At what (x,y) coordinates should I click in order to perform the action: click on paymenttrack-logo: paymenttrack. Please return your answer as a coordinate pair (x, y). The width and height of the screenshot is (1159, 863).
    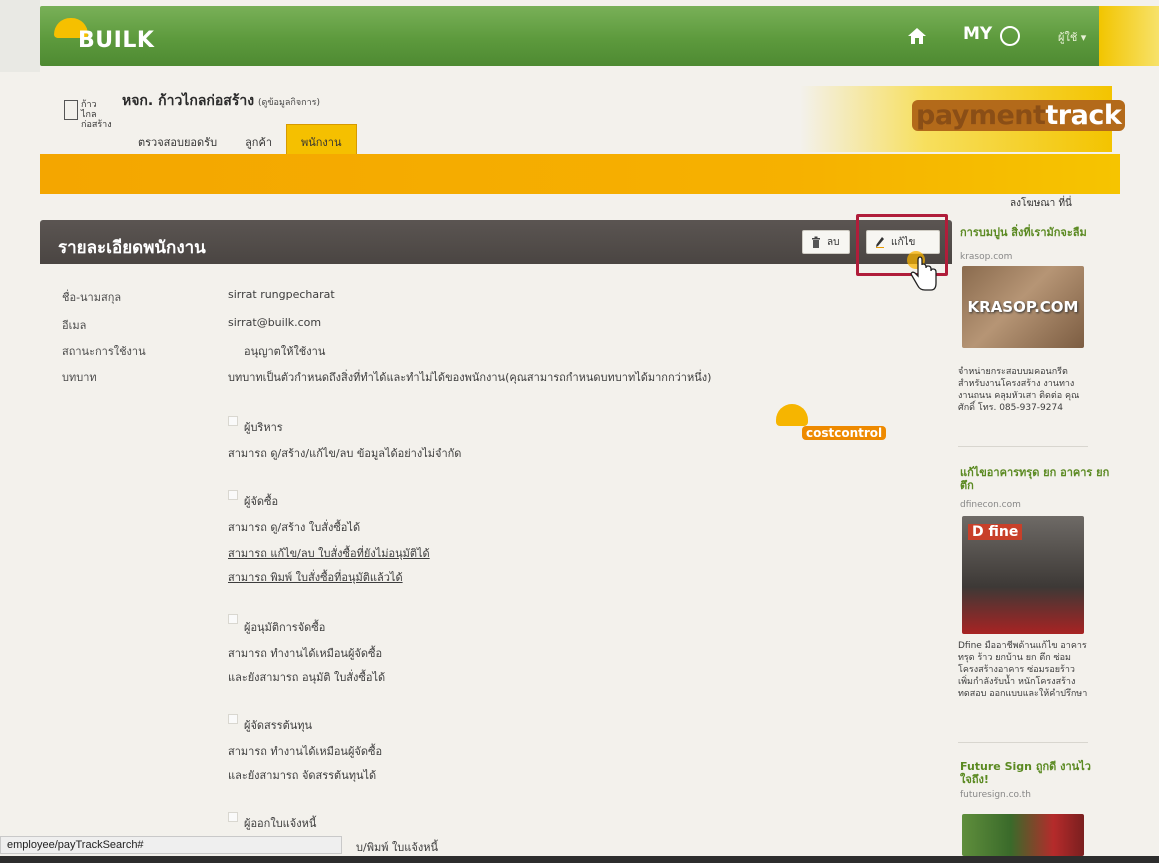
    Looking at the image, I should click on (1019, 115).